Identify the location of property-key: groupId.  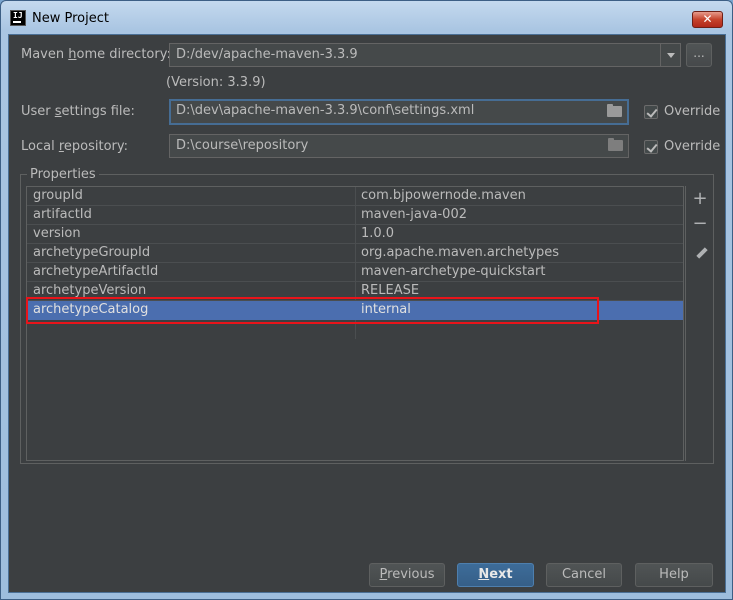
(58, 195).